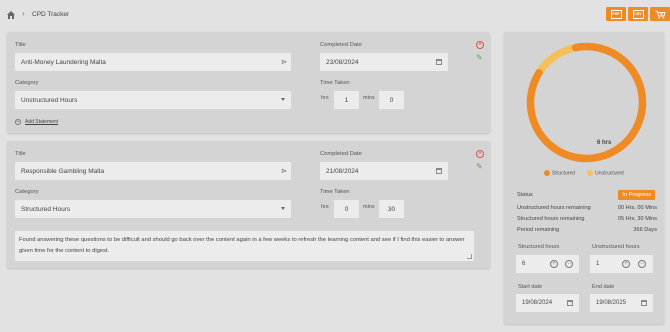 The image size is (670, 332). I want to click on chevron-right-icon: ›, so click(23, 13).